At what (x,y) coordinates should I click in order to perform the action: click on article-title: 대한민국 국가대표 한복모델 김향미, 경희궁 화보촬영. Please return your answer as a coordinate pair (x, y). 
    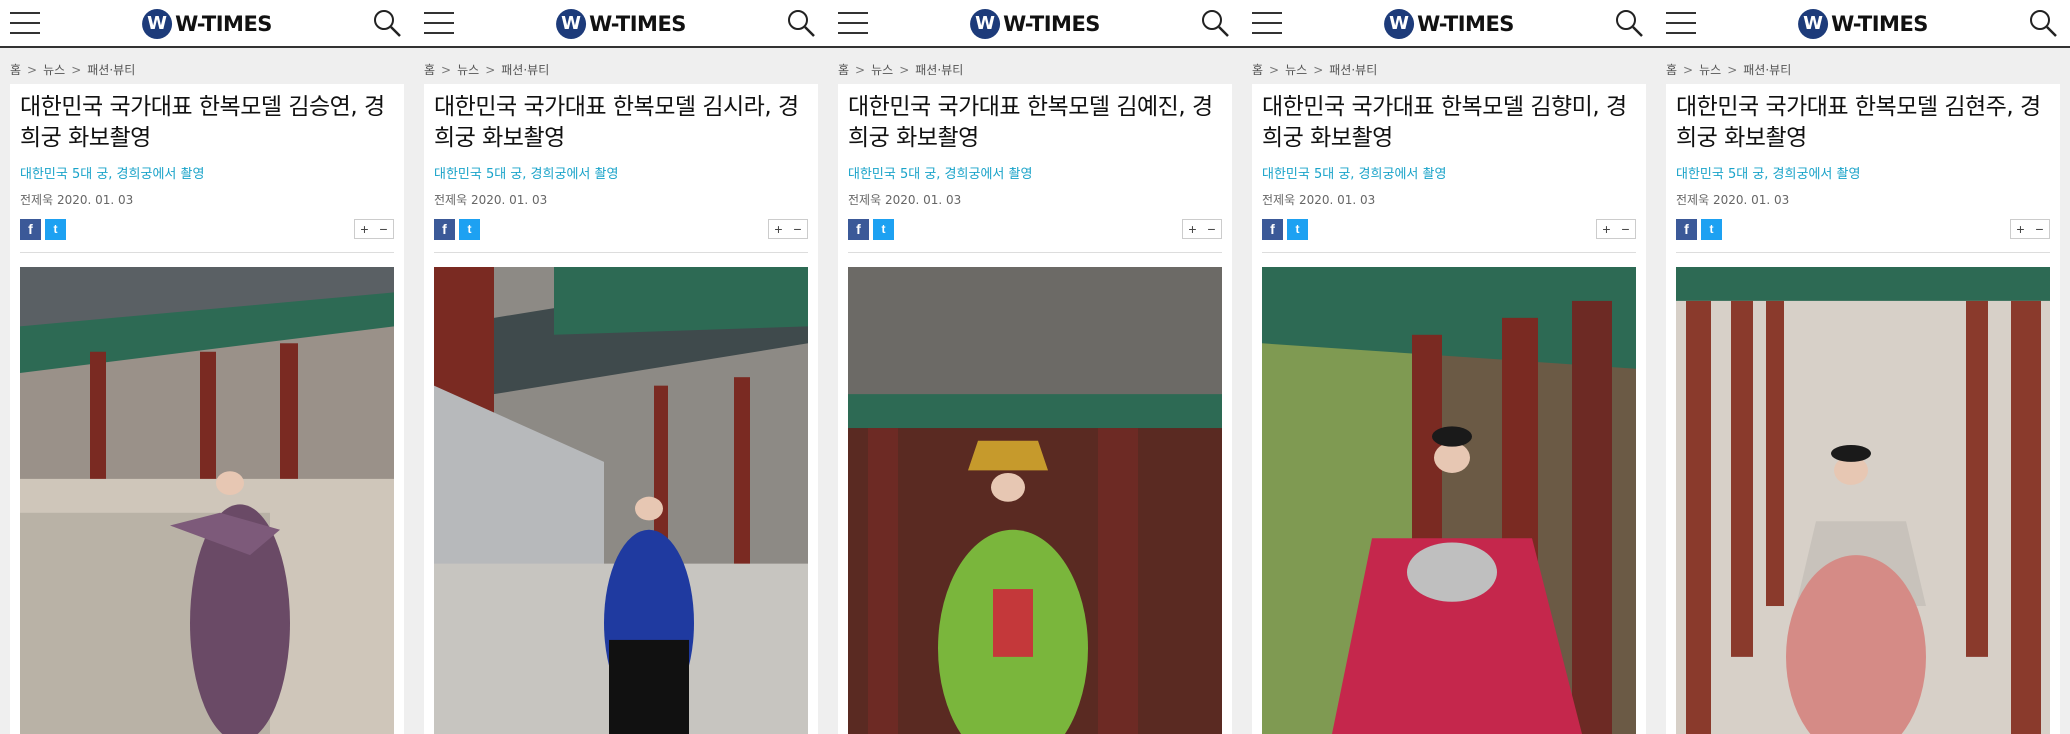
    Looking at the image, I should click on (1444, 122).